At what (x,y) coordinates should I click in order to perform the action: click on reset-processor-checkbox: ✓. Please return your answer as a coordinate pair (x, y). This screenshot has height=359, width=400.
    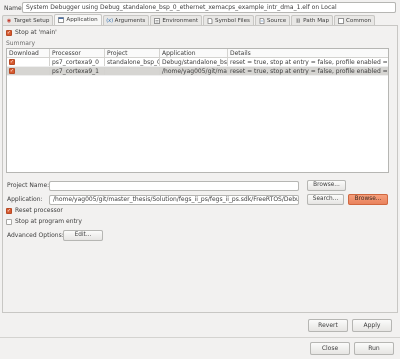
    Looking at the image, I should click on (9, 211).